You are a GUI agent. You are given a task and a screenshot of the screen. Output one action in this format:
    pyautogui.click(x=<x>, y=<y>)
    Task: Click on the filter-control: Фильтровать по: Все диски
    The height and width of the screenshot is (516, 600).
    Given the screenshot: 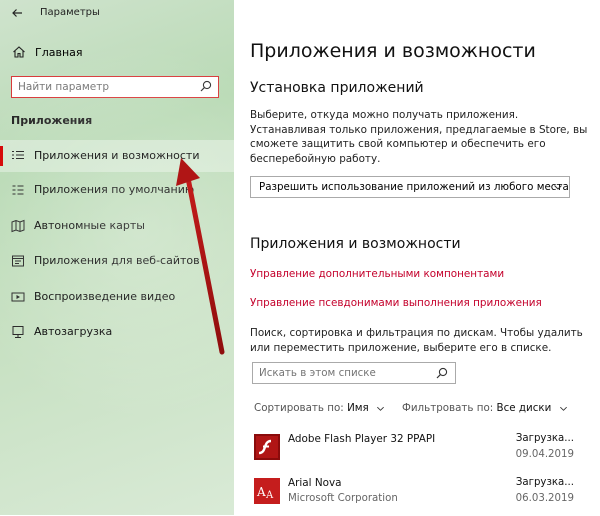 What is the action you would take?
    pyautogui.click(x=485, y=408)
    